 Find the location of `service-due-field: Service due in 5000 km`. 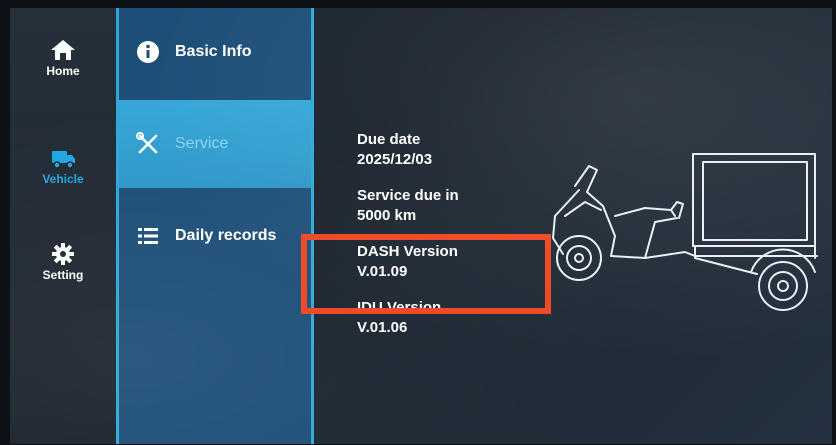

service-due-field: Service due in 5000 km is located at coordinates (408, 206).